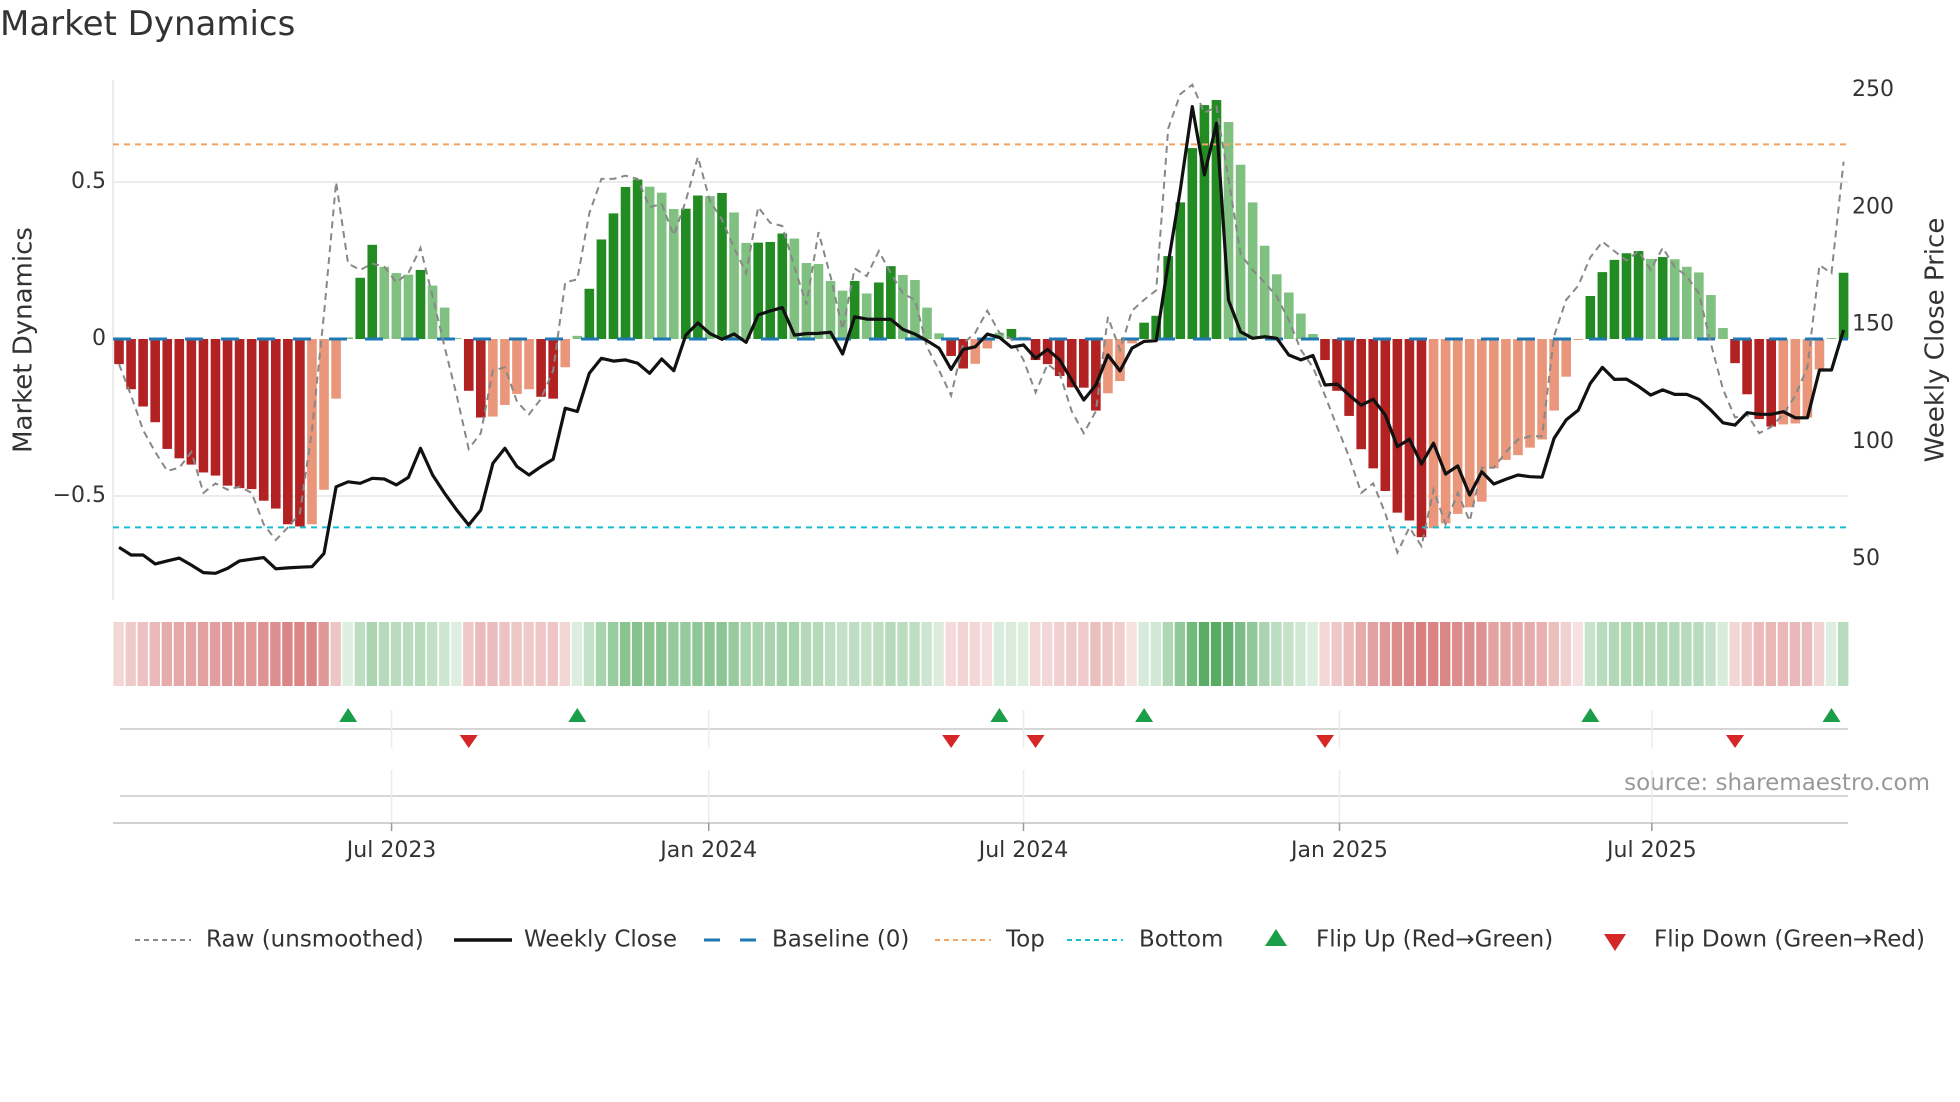  Describe the element at coordinates (1873, 206) in the screenshot. I see `y2-tick-label: 200` at that location.